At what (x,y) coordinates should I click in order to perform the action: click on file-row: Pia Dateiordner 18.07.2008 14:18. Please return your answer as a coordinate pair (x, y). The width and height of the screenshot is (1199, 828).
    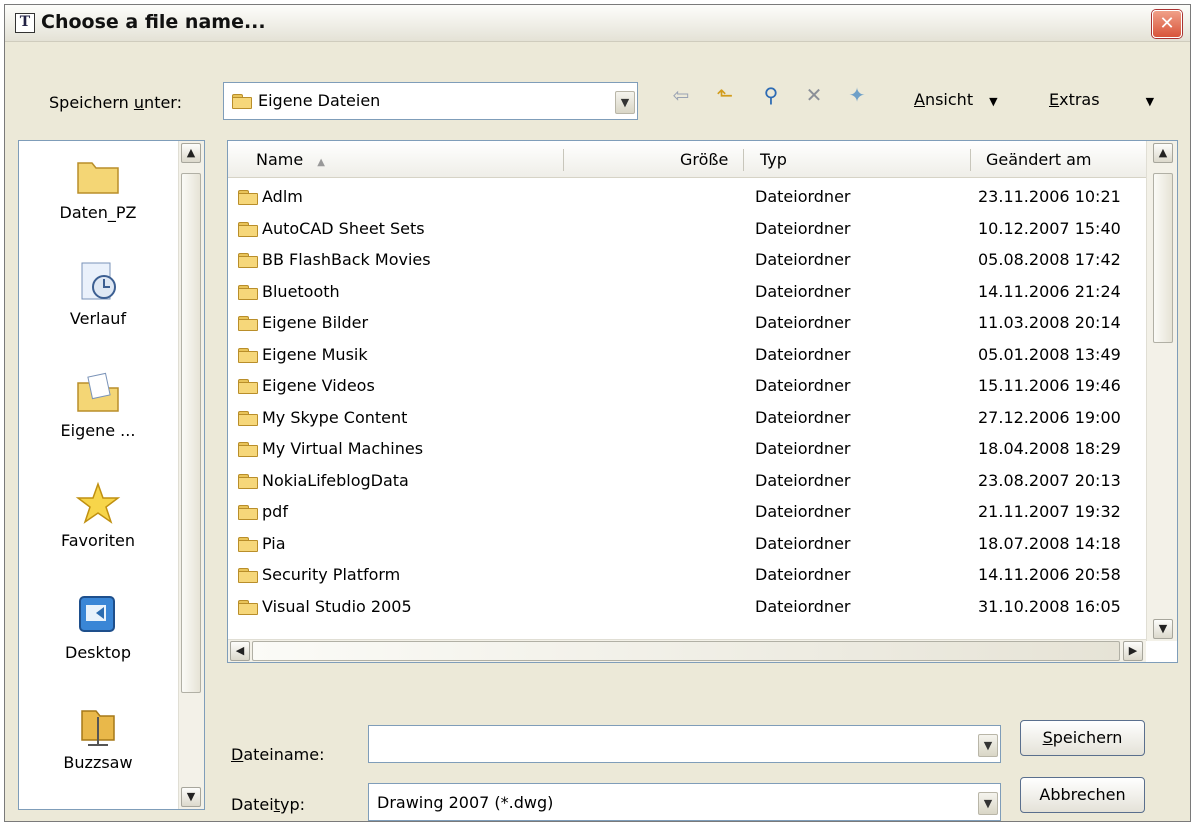
    Looking at the image, I should click on (687, 543).